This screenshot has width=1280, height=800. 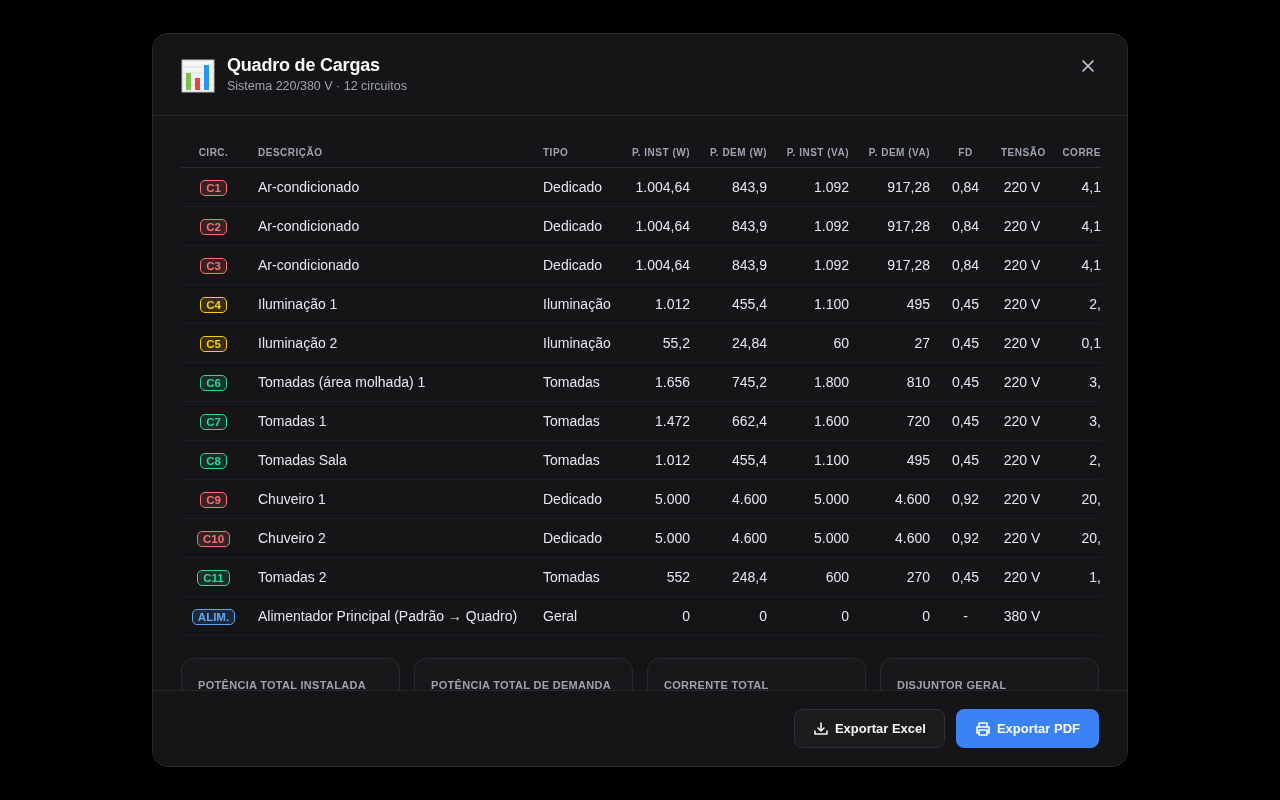 I want to click on circuit-tag: C6, so click(x=213, y=382).